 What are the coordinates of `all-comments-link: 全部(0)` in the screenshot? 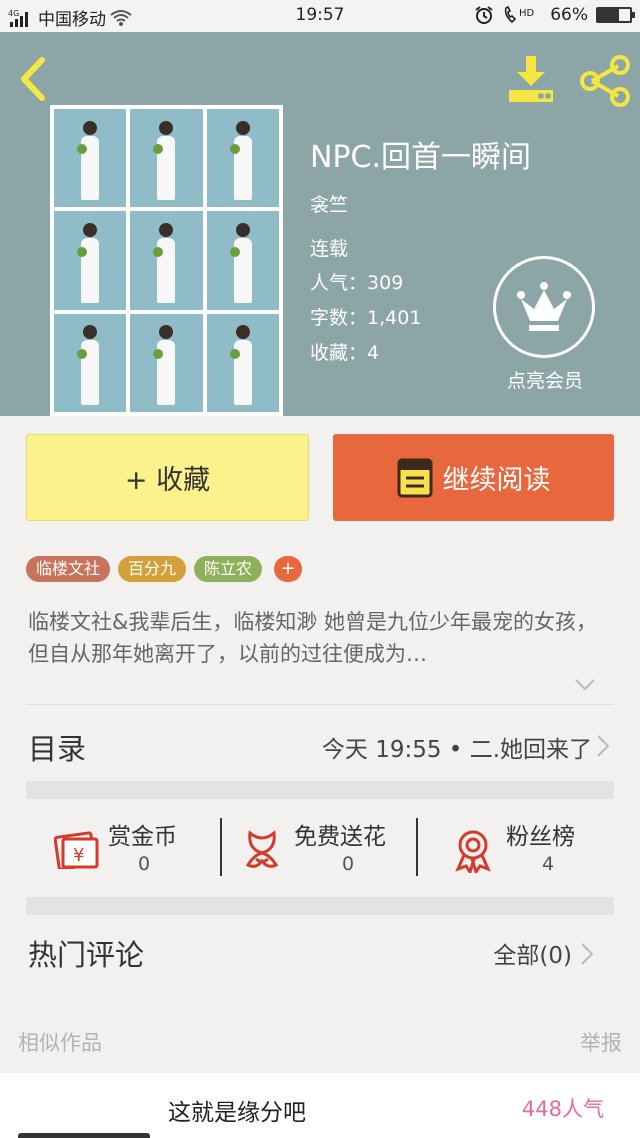 It's located at (532, 953).